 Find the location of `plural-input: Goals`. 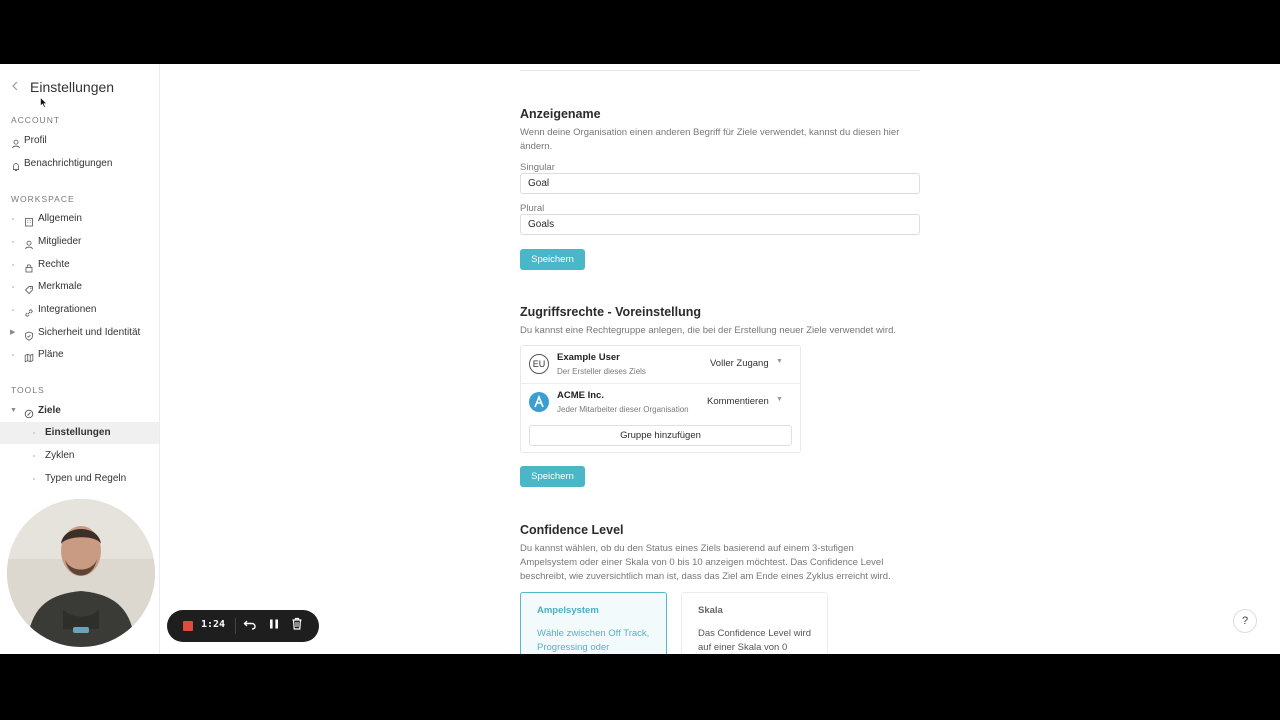

plural-input: Goals is located at coordinates (720, 224).